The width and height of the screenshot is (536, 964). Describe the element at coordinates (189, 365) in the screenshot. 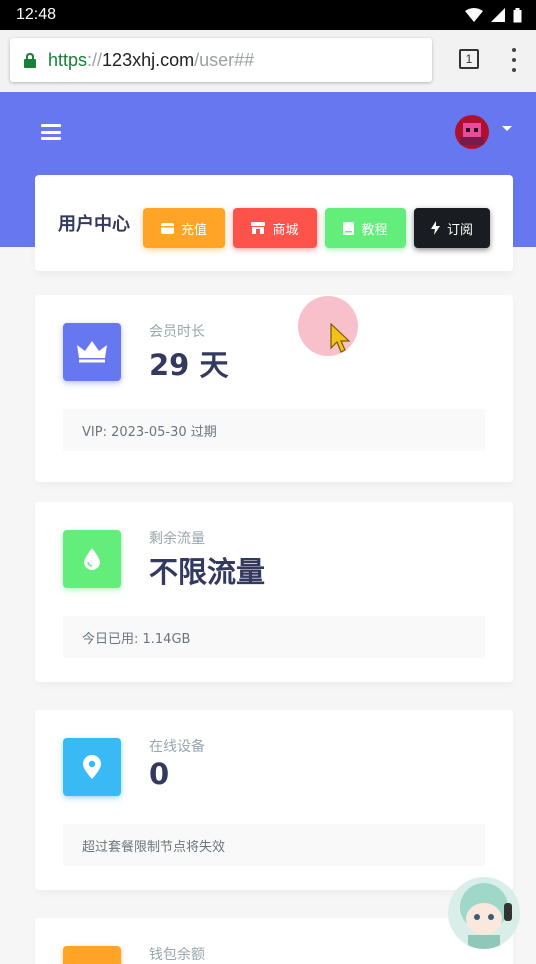

I see `membership-value: 29 天` at that location.